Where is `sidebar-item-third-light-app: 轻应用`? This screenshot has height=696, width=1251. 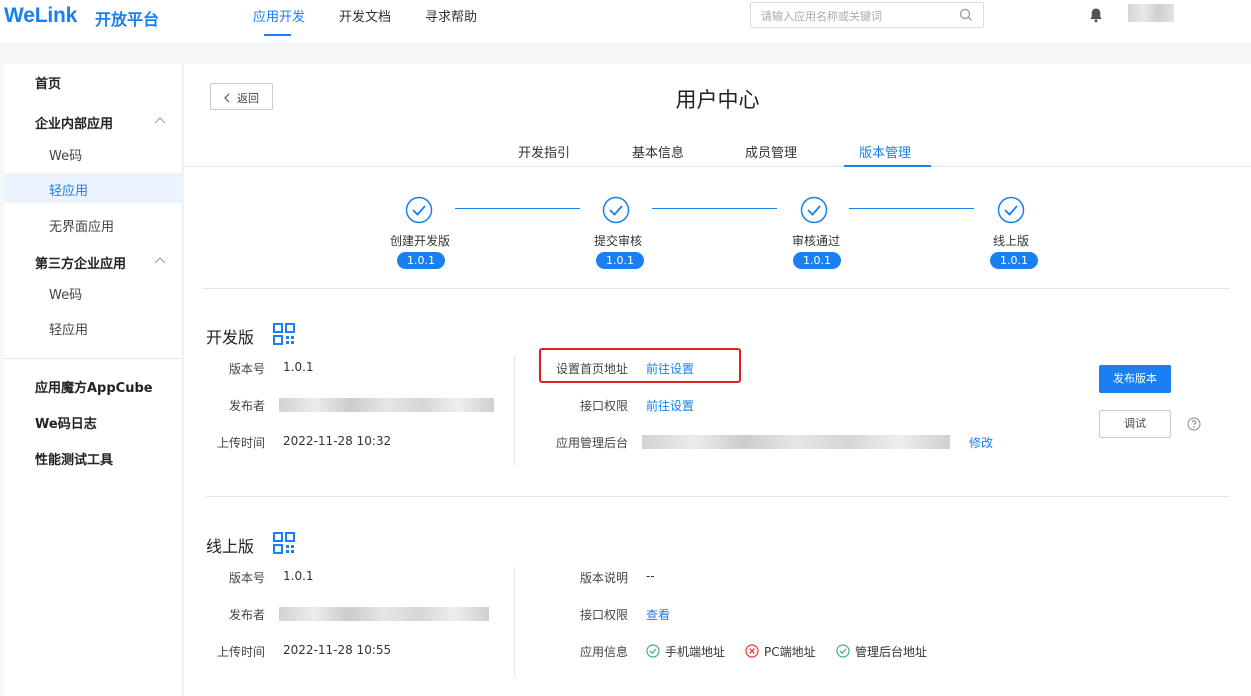
sidebar-item-third-light-app: 轻应用 is located at coordinates (93, 327).